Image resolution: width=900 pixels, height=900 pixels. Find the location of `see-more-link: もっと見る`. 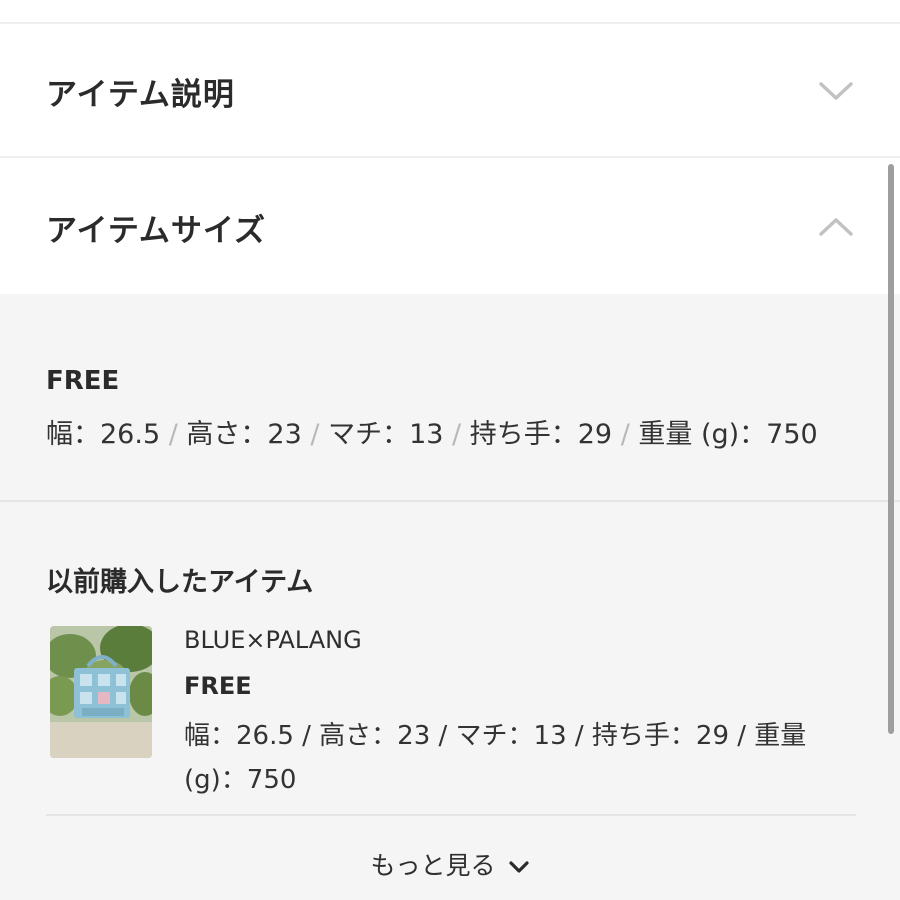

see-more-link: もっと見る is located at coordinates (450, 864).